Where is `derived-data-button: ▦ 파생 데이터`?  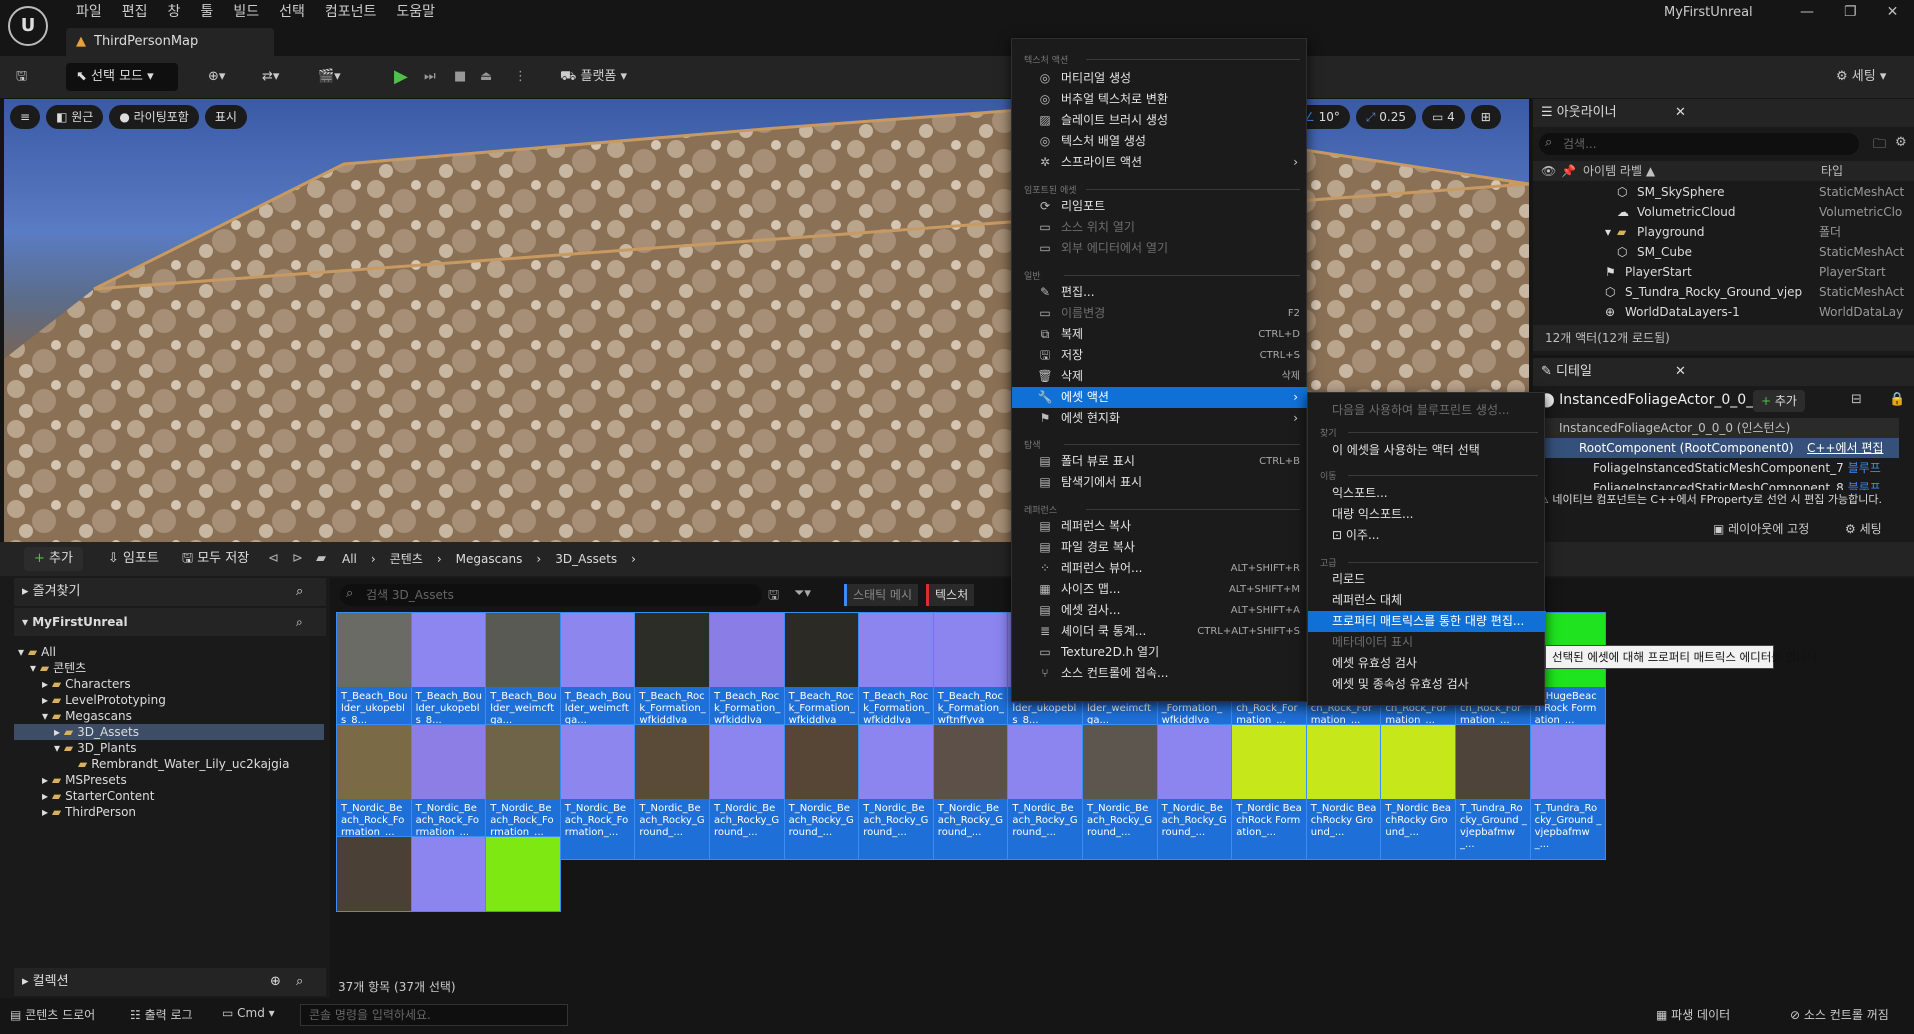 derived-data-button: ▦ 파생 데이터 is located at coordinates (1693, 1014).